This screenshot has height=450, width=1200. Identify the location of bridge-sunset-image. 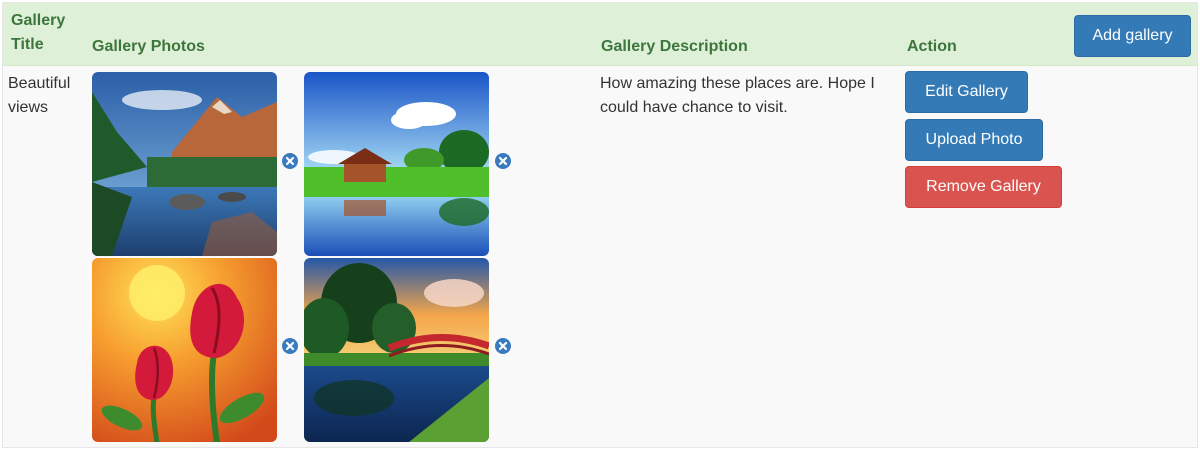
(396, 350).